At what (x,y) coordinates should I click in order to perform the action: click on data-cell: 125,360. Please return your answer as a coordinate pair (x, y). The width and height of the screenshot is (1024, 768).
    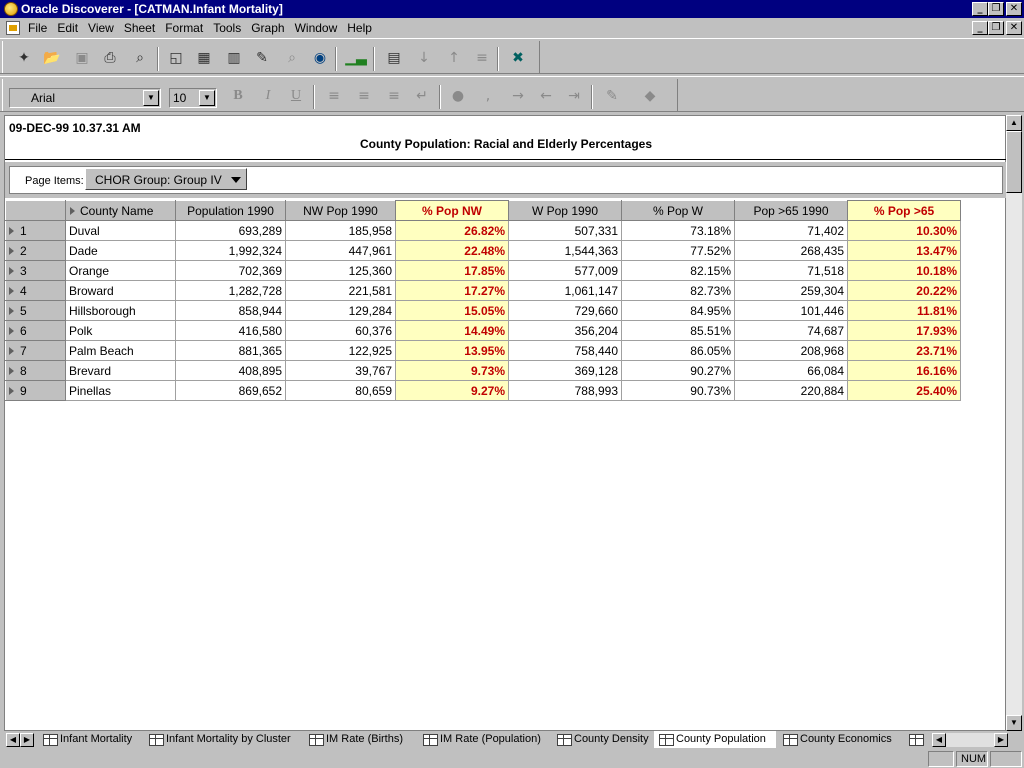
    Looking at the image, I should click on (340, 270).